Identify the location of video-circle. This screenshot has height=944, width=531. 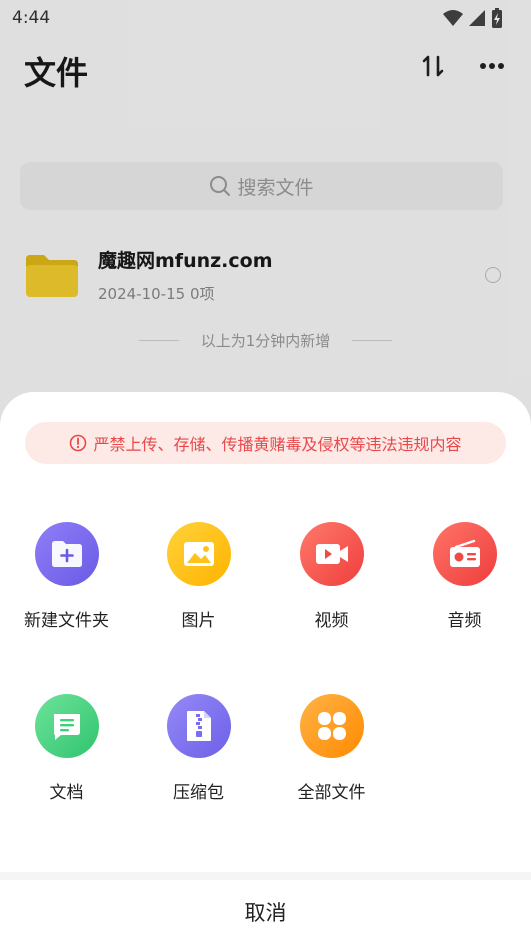
(331, 554).